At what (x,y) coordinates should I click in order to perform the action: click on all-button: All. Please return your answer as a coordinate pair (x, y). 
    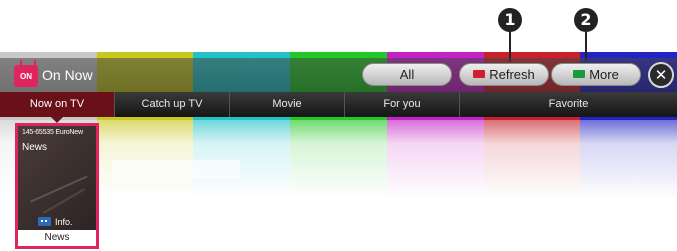
    Looking at the image, I should click on (407, 74).